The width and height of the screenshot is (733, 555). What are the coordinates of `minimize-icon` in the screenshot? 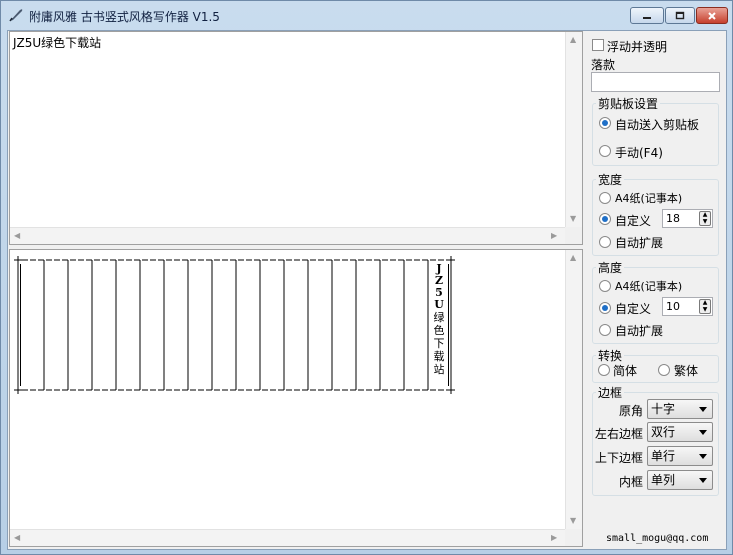 It's located at (647, 17).